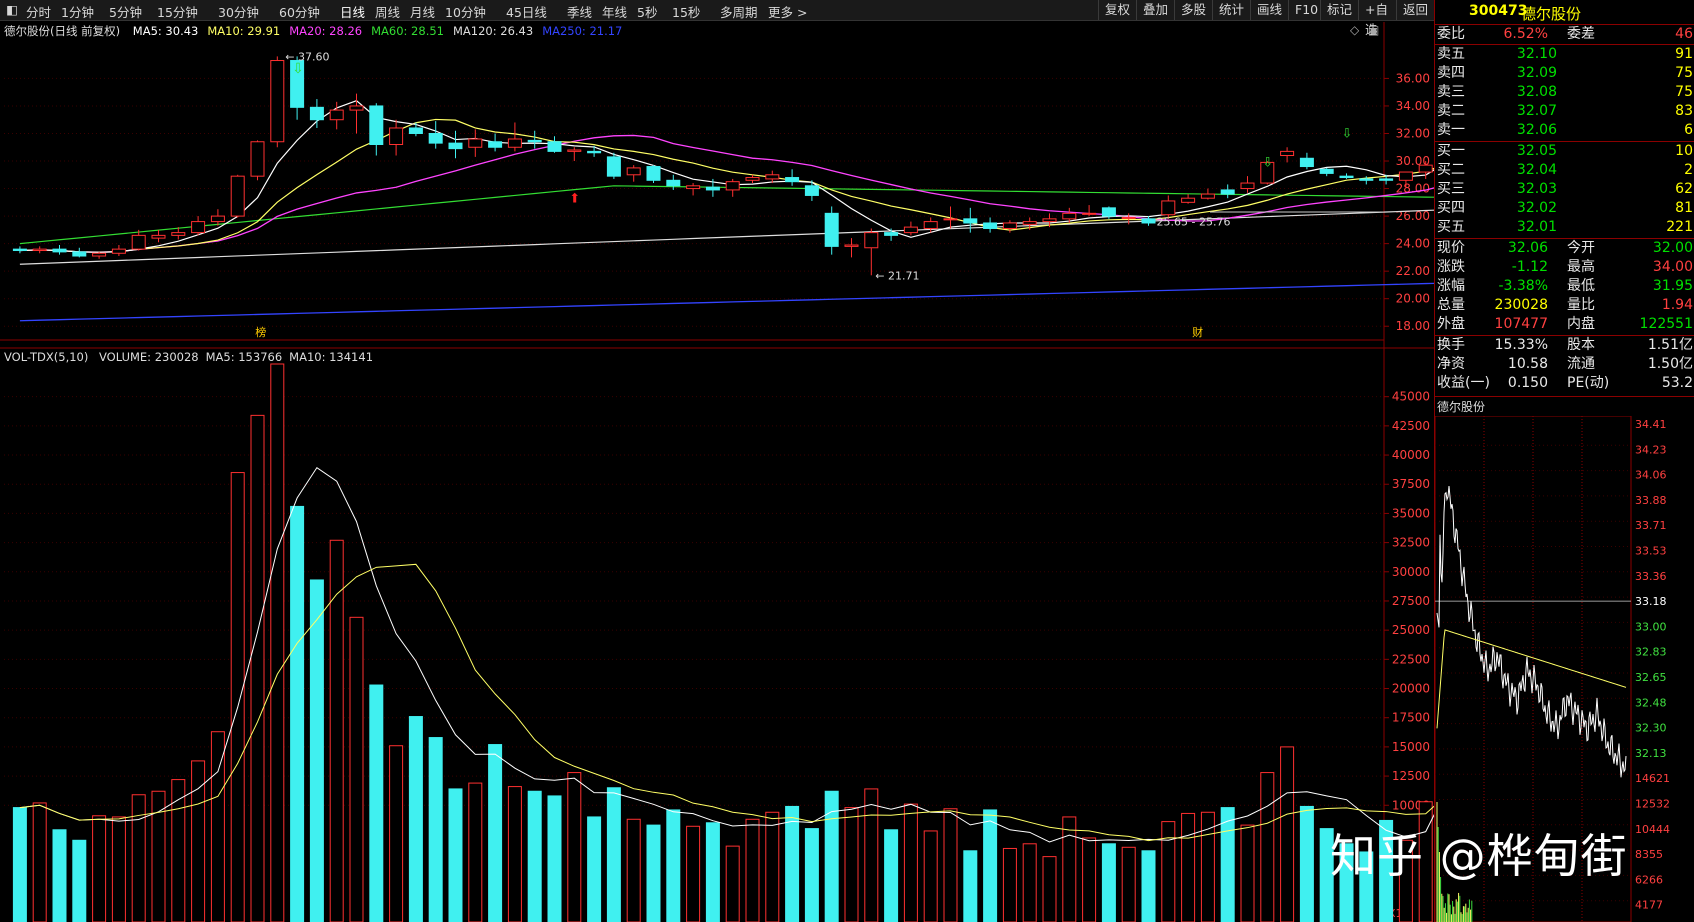 This screenshot has height=922, width=1694. I want to click on order-label: 买二, so click(1451, 170).